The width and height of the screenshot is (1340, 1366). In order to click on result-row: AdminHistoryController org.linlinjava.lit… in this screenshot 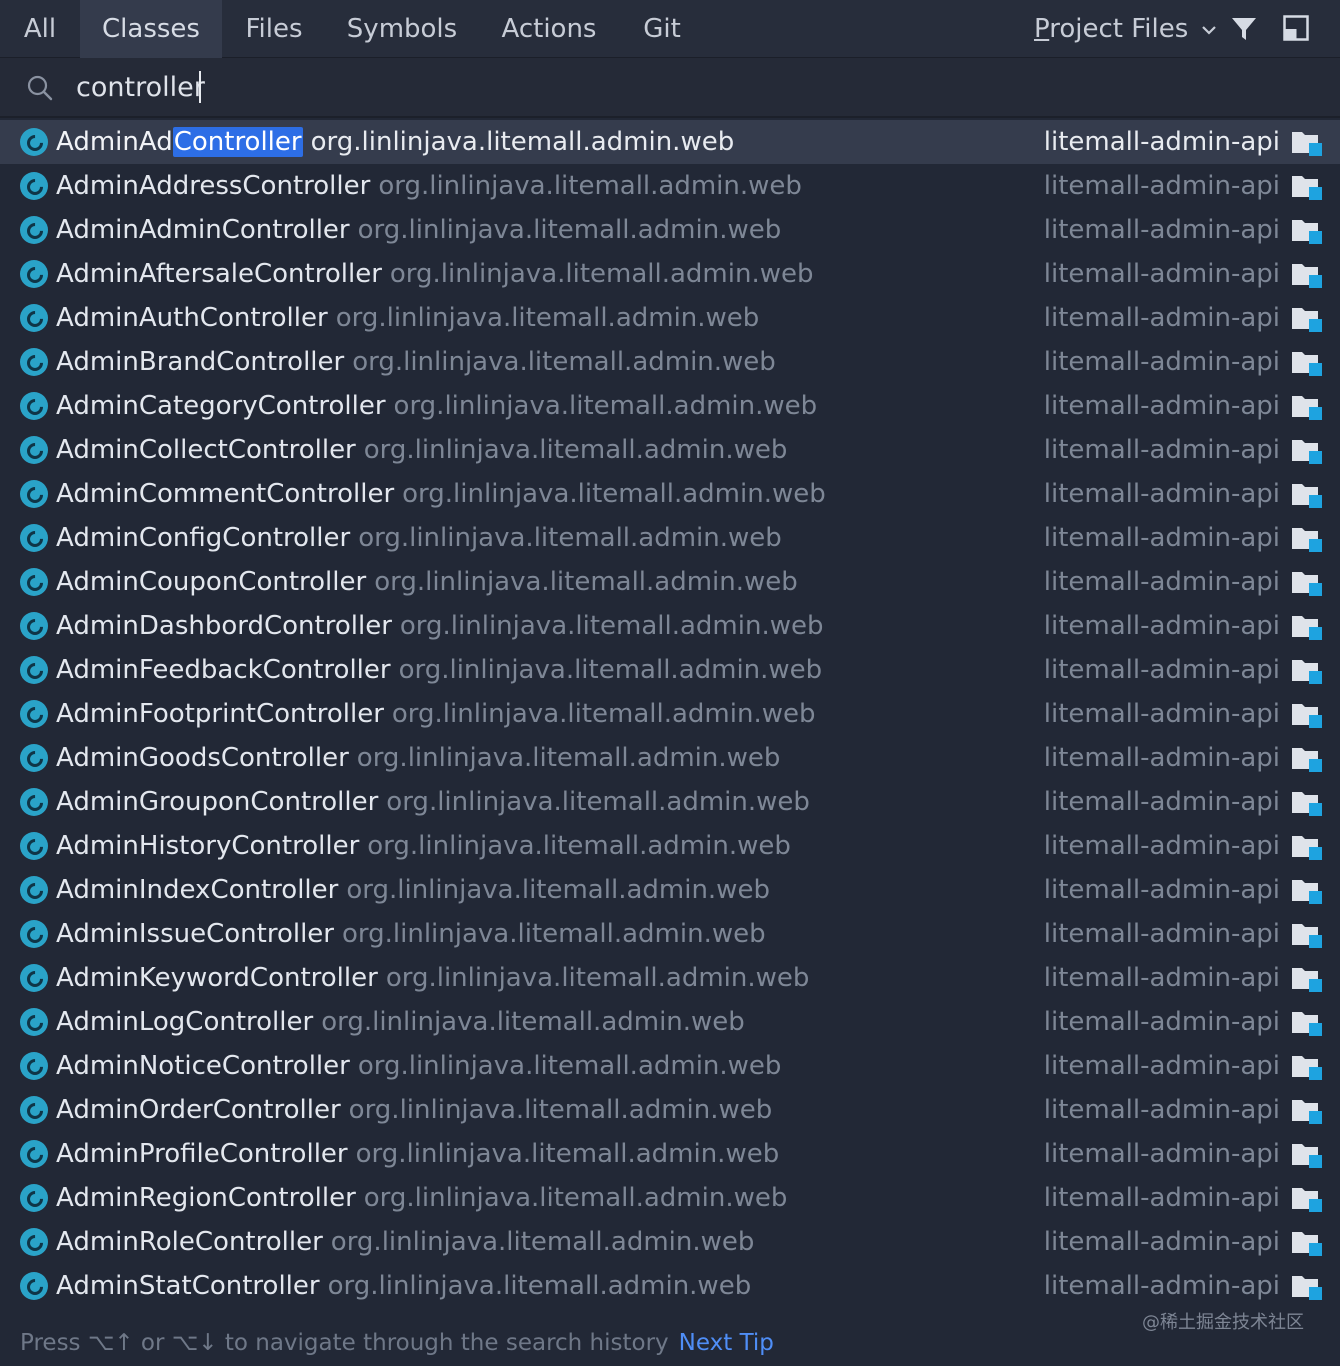, I will do `click(670, 846)`.